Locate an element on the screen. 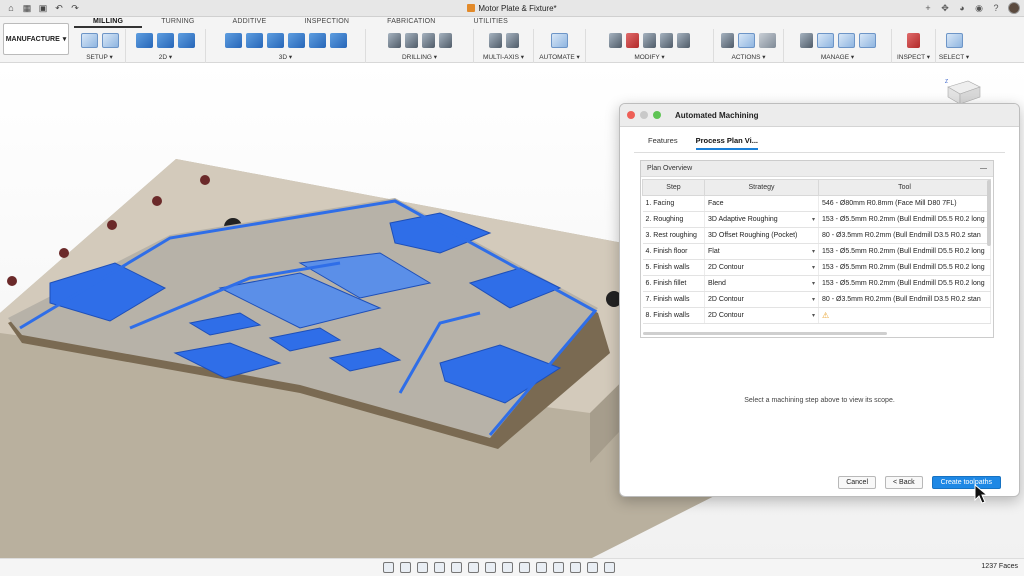  cut-icon is located at coordinates (615, 40).